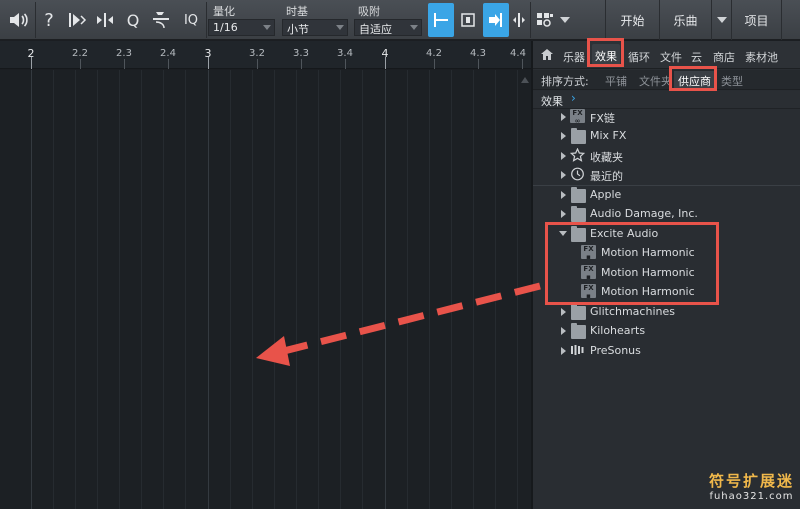 The width and height of the screenshot is (800, 509). Describe the element at coordinates (80, 53) in the screenshot. I see `ruler-tick: 2.2` at that location.